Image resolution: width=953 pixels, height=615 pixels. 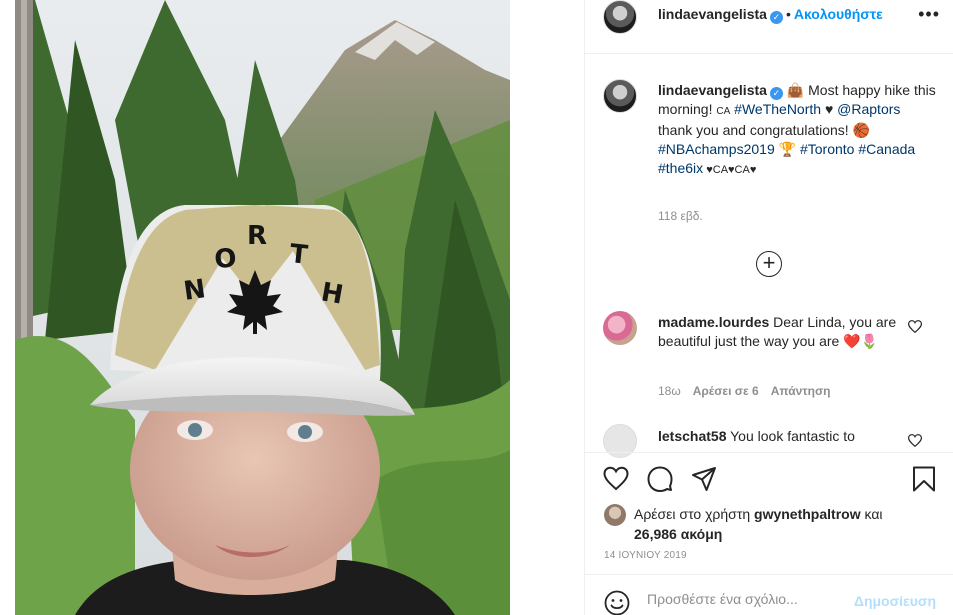 I want to click on caption-text: thank you and congratulations! 🏀, so click(x=764, y=130).